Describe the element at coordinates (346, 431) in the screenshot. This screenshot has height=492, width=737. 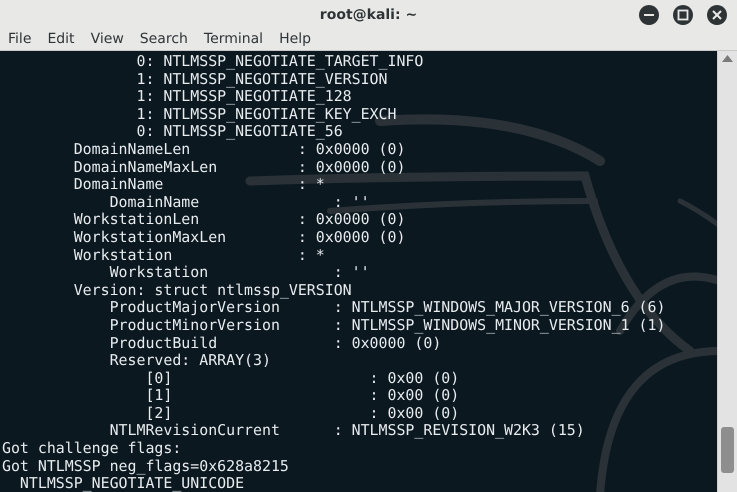
I see `terminal-line: NTLMRevisionCurrent : NTLMSSP_REVISION_W2K3 (15)` at that location.